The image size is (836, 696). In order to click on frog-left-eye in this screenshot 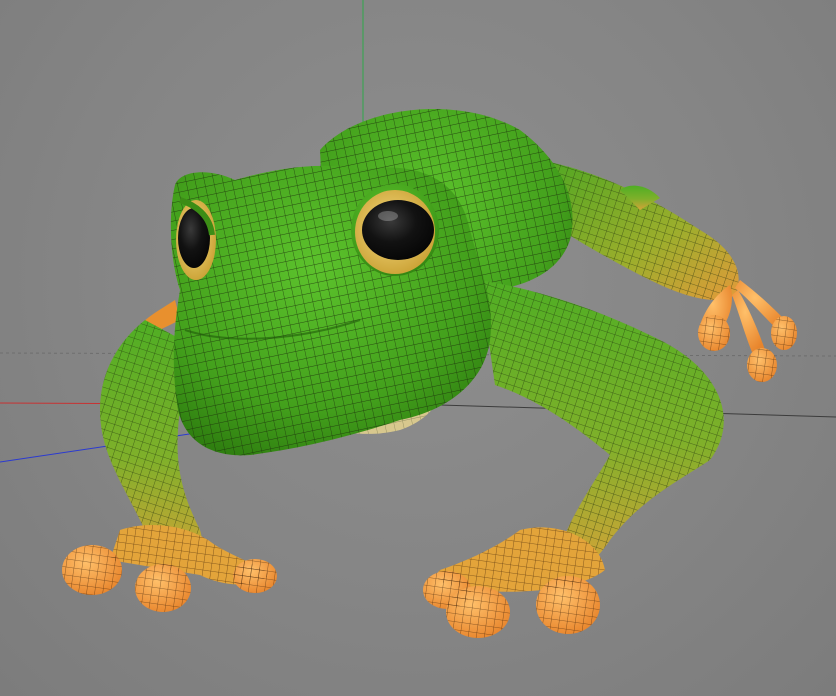, I will do `click(196, 238)`.